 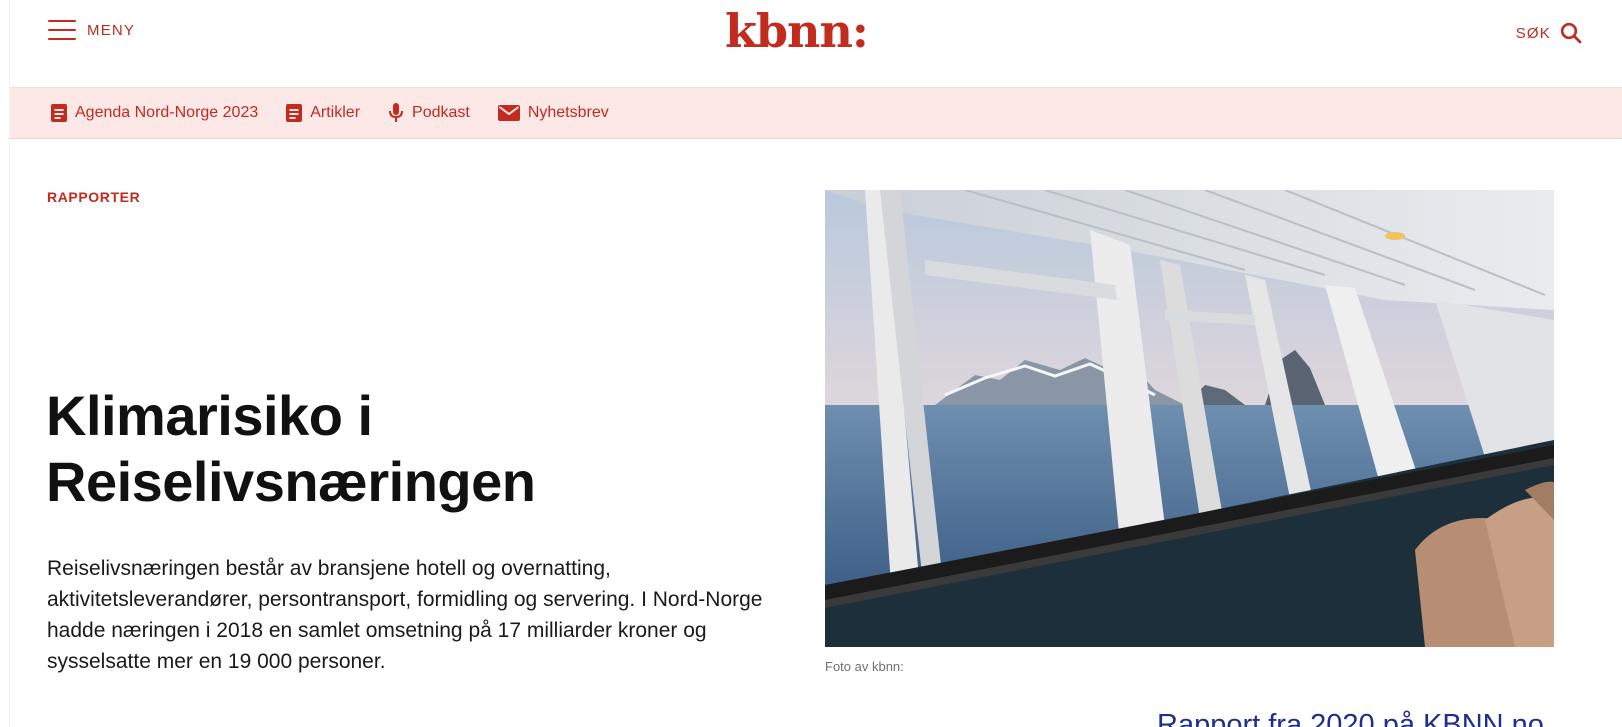 I want to click on subnav-item-artikler: Artikler, so click(x=323, y=113).